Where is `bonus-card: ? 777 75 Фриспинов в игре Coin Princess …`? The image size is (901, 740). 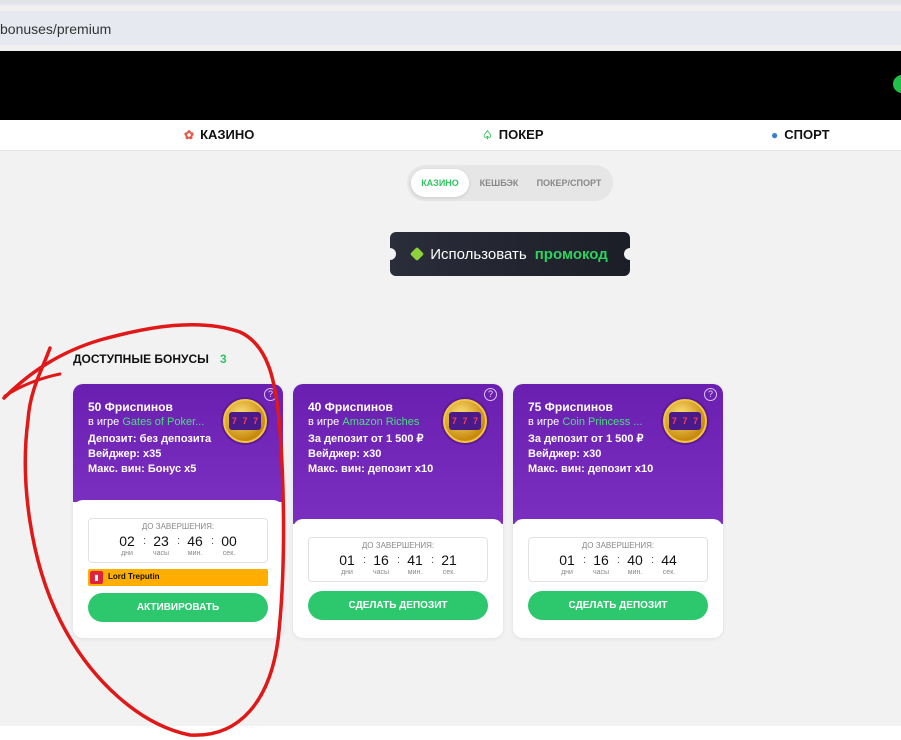
bonus-card: ? 777 75 Фриспинов в игре Coin Princess … is located at coordinates (618, 511).